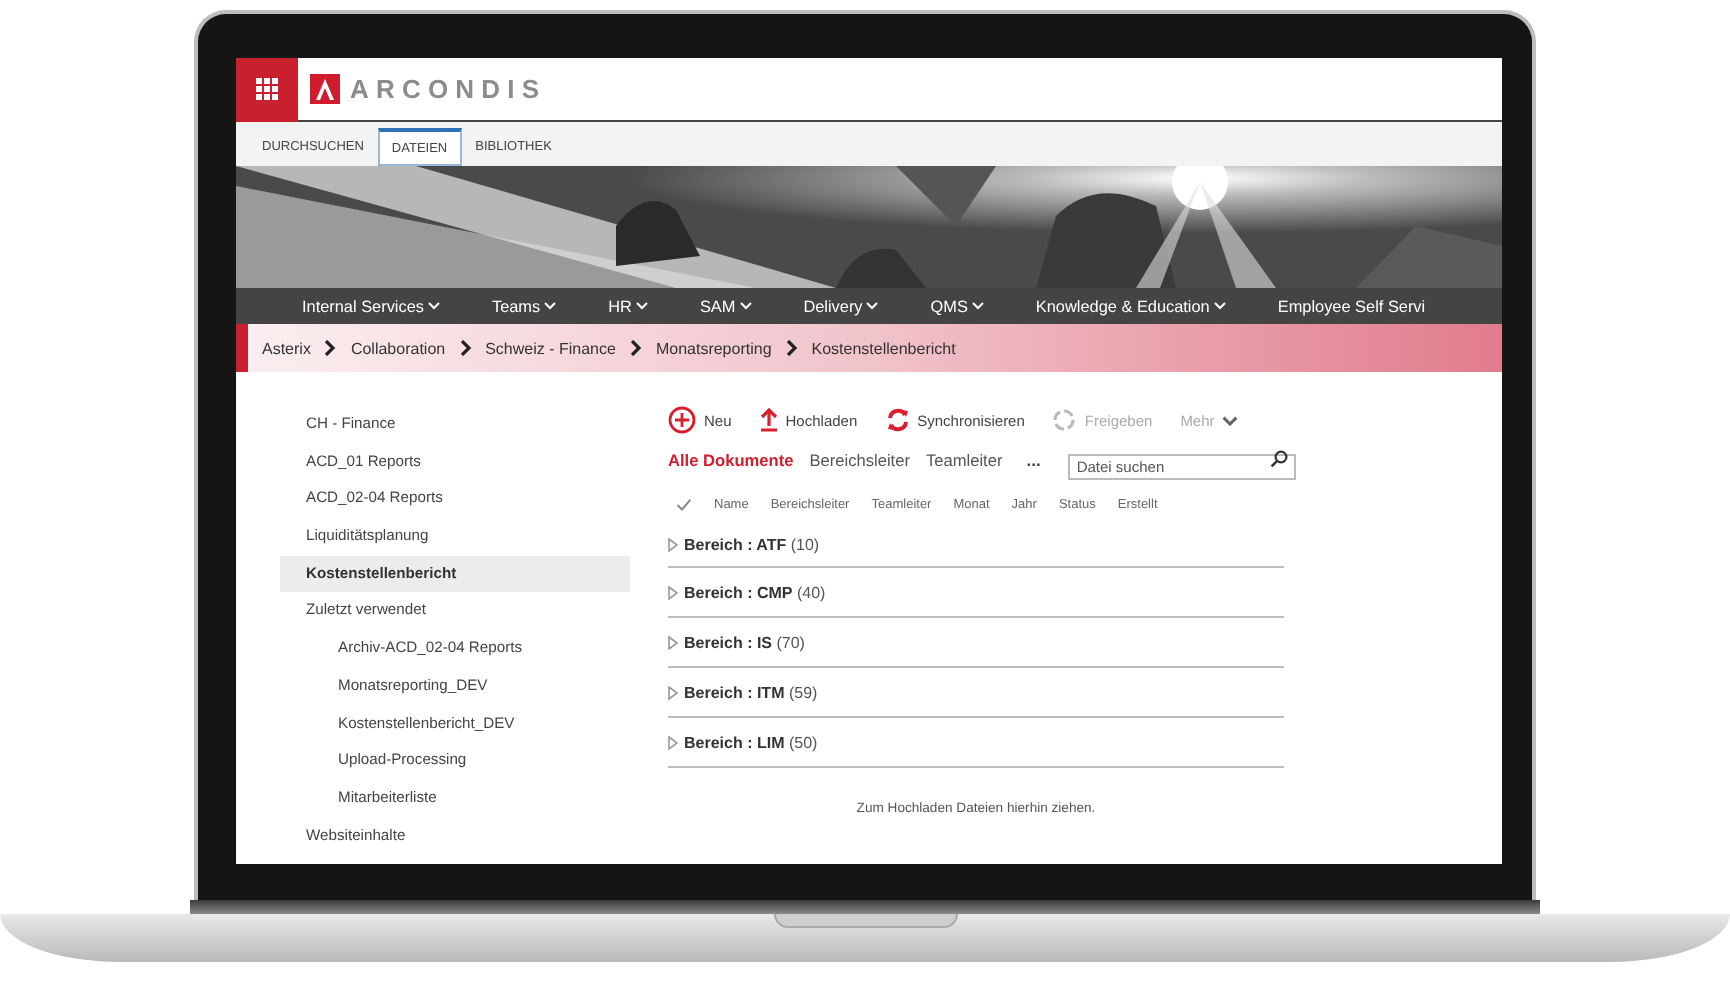  What do you see at coordinates (398, 348) in the screenshot?
I see `breadcrumb-link: Collaboration` at bounding box center [398, 348].